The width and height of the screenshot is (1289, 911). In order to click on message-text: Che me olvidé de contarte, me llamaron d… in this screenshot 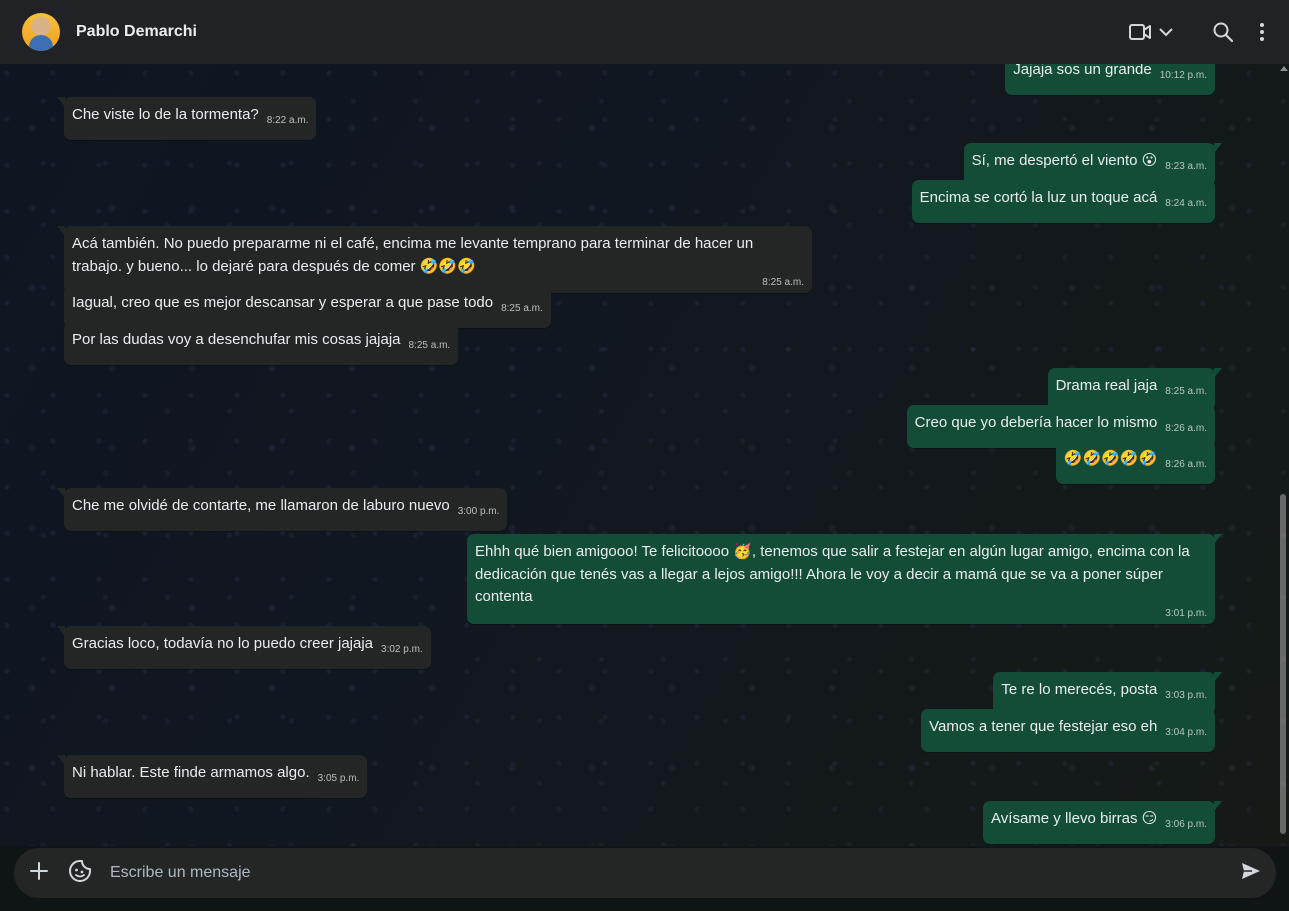, I will do `click(261, 505)`.